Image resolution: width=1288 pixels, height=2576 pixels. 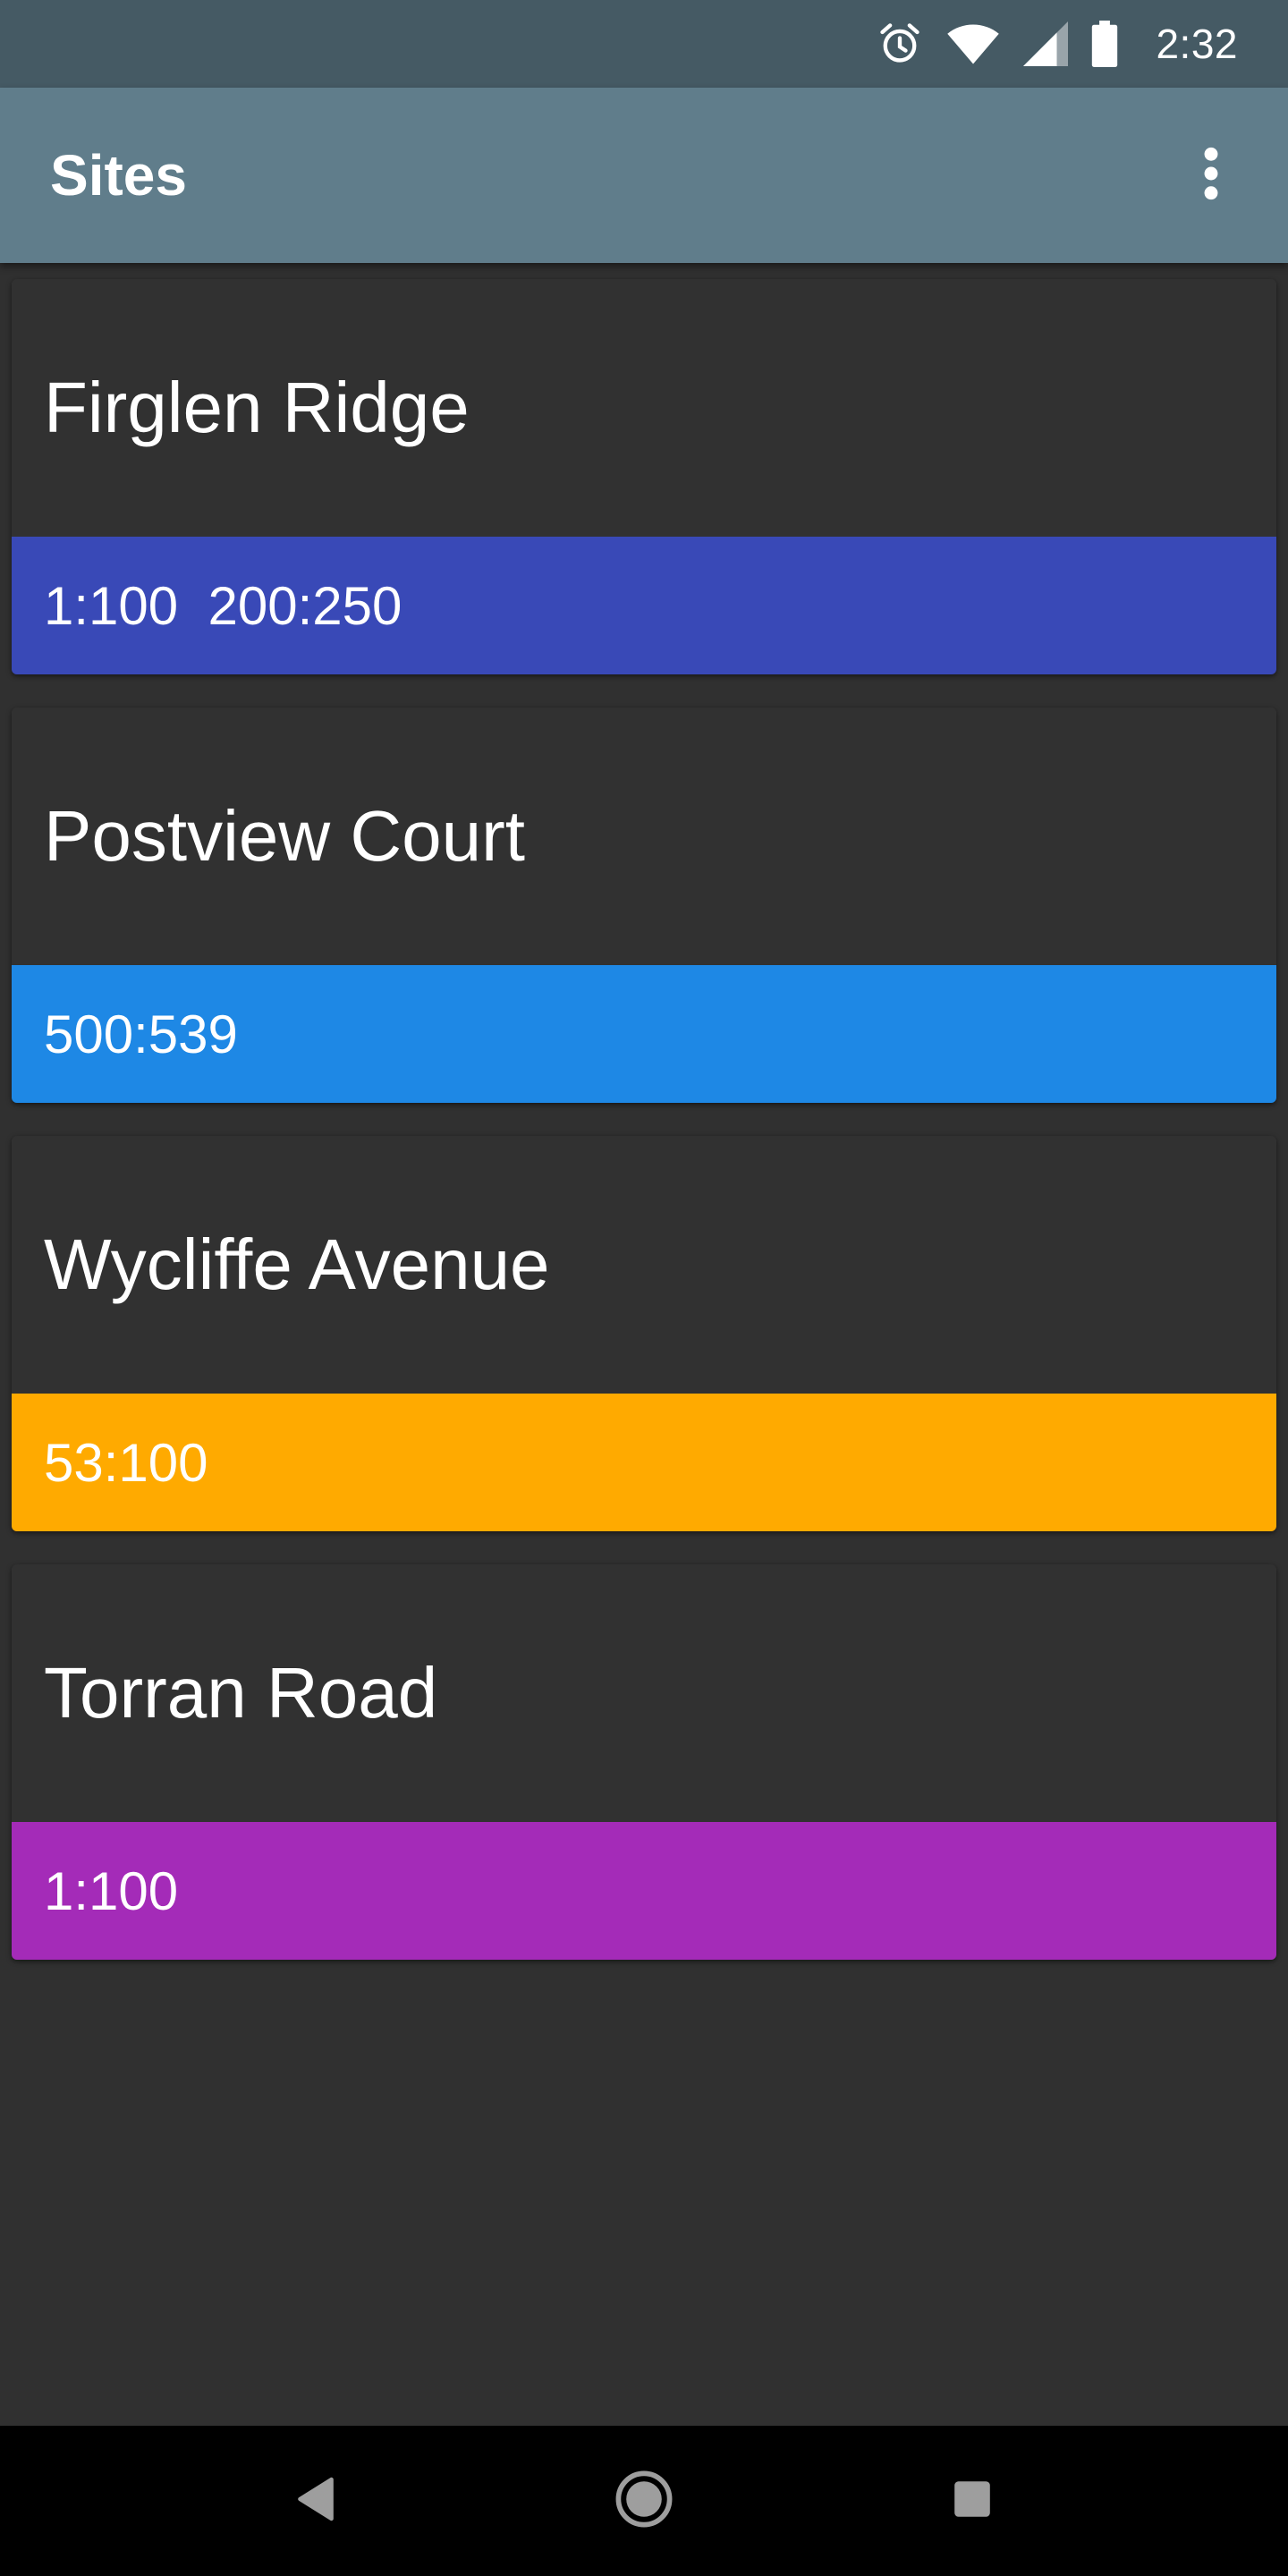 I want to click on back-button, so click(x=316, y=2501).